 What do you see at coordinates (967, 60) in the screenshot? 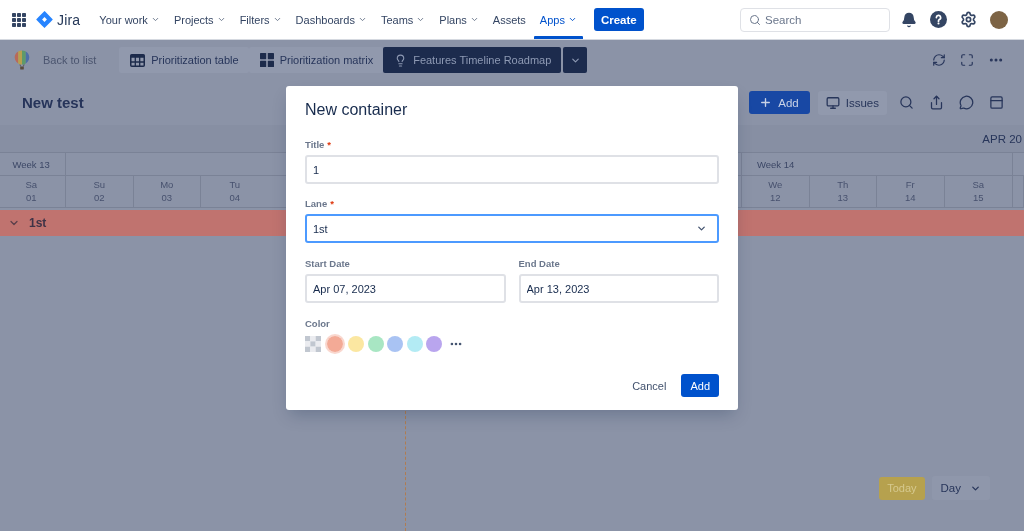
I see `fullscreen-icon` at bounding box center [967, 60].